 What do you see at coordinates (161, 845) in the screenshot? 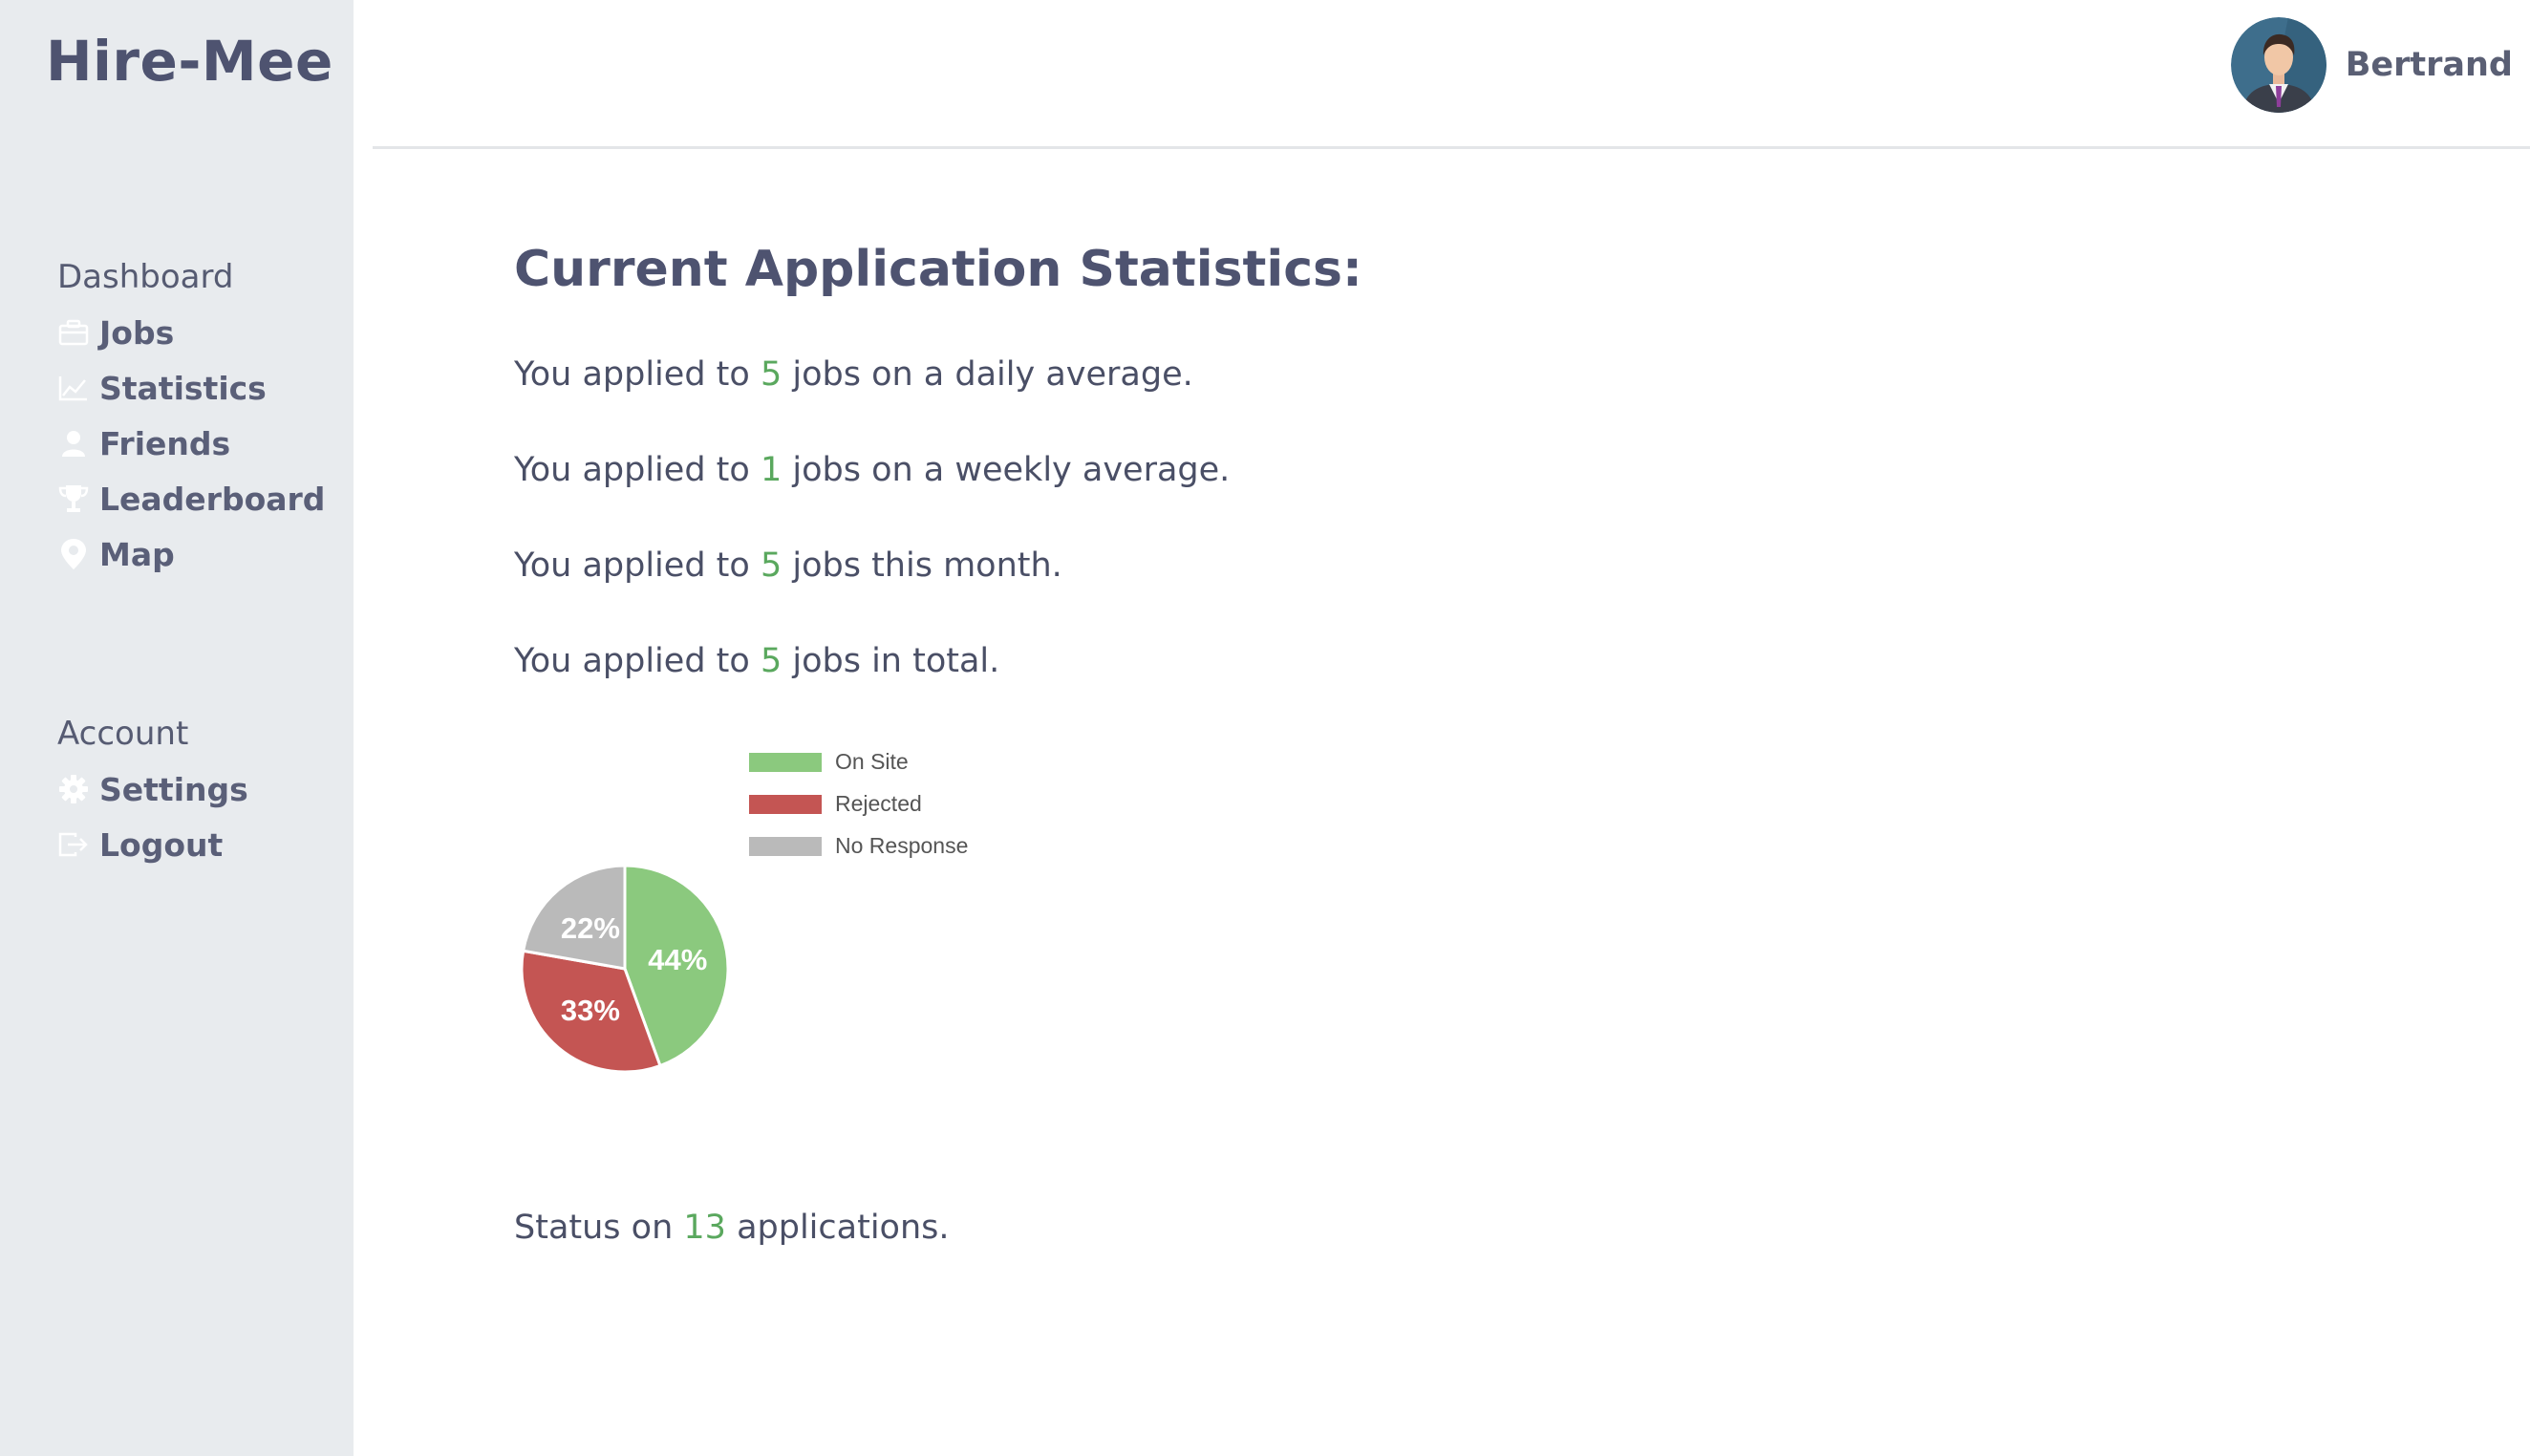
I see `sidebar-item-label: Logout` at bounding box center [161, 845].